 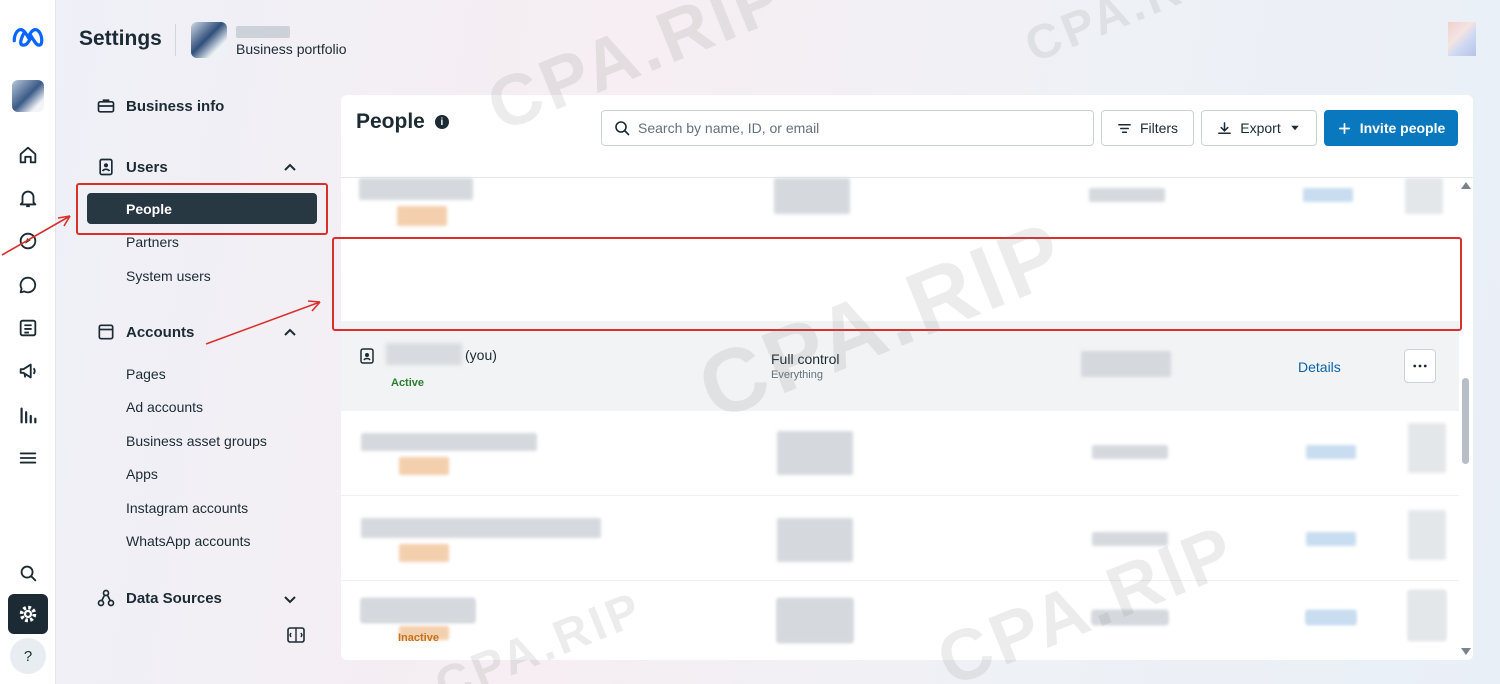 I want to click on status-badge: Active, so click(x=408, y=383).